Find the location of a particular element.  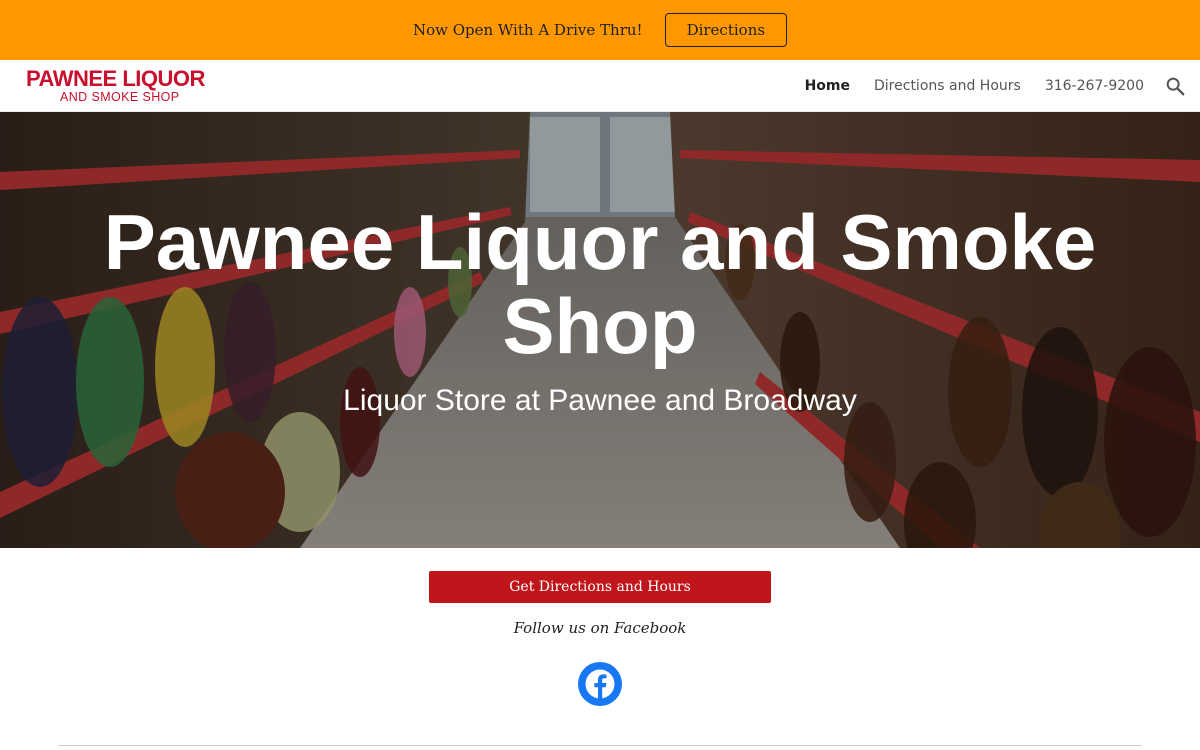

site-logo: PAWNEE LIQUOR AND SMOKE SHOP is located at coordinates (126, 86).